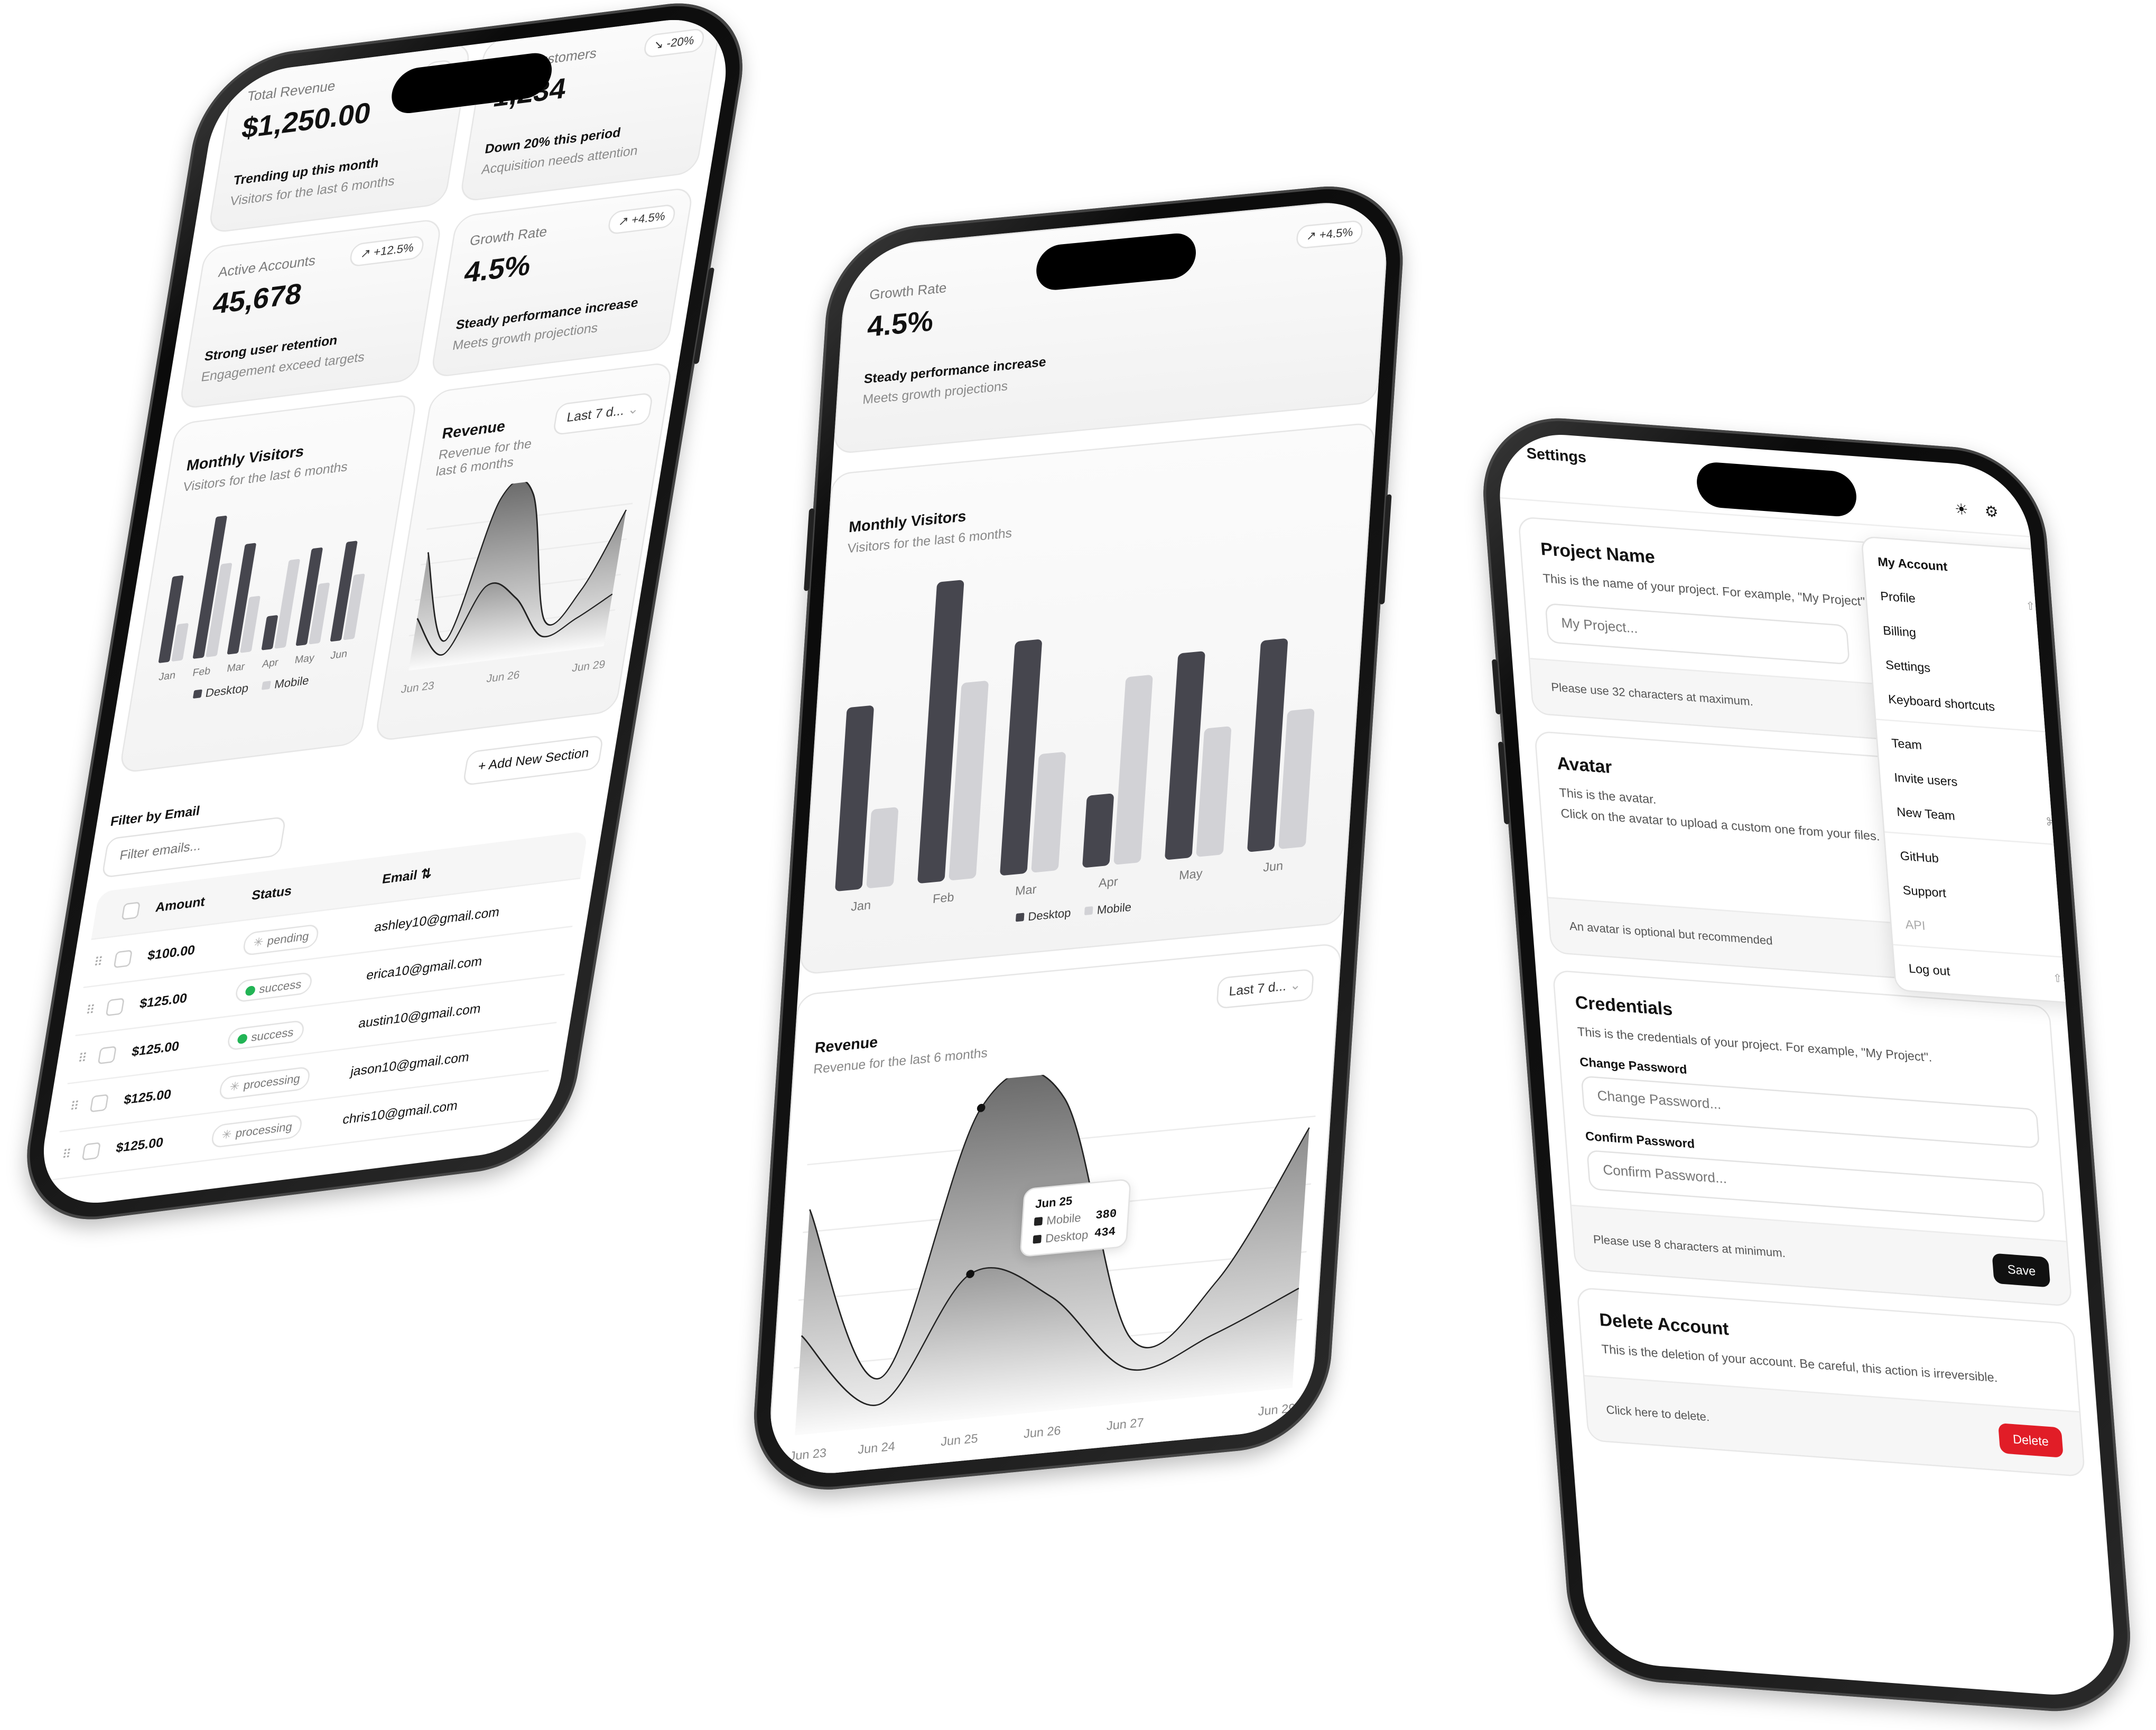  I want to click on project-name-input, so click(1697, 633).